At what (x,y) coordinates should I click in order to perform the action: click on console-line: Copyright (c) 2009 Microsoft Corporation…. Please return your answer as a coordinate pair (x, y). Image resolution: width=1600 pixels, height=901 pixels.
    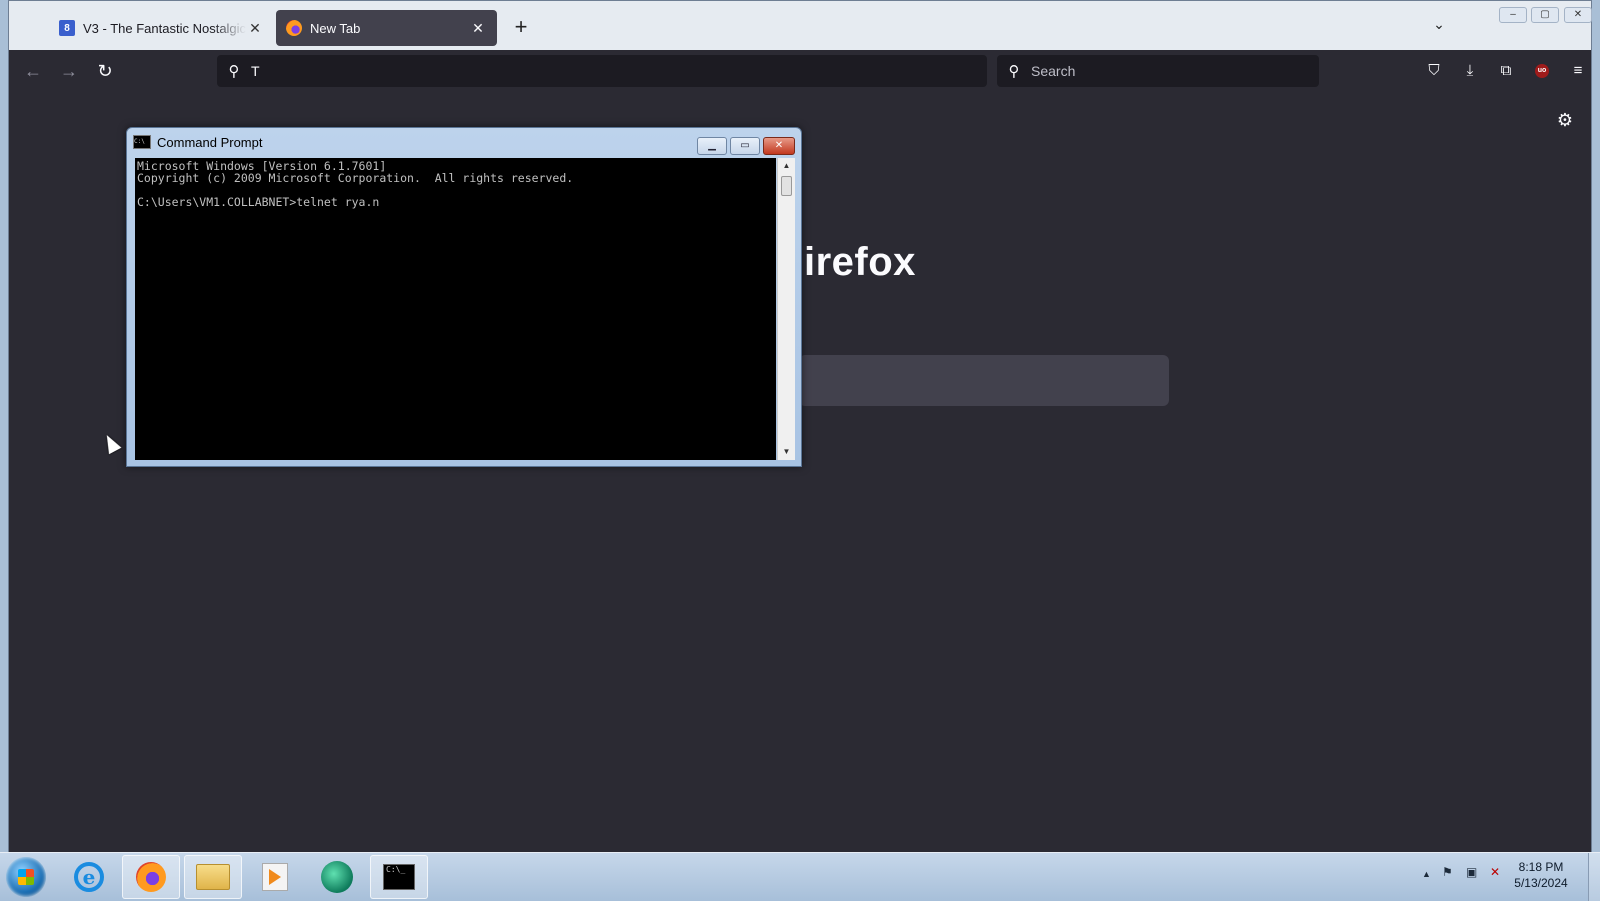
    Looking at the image, I should click on (355, 178).